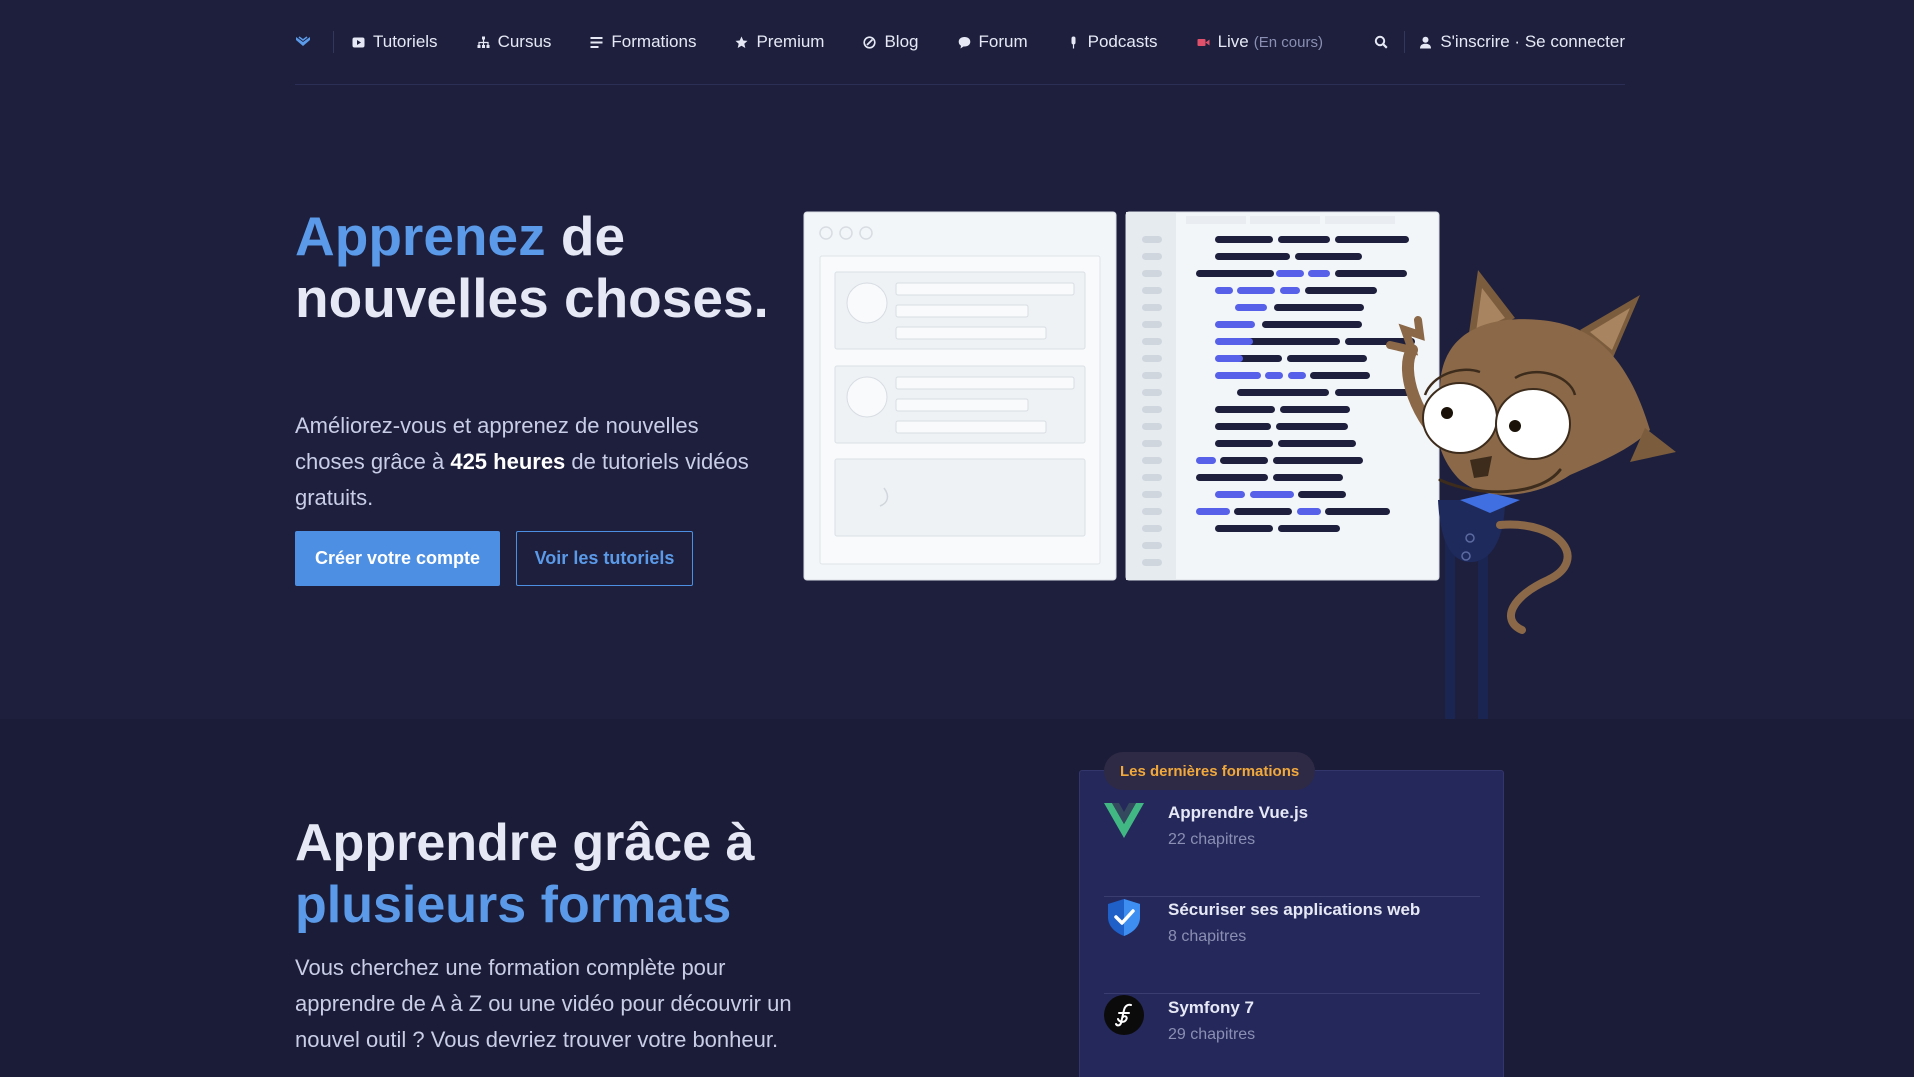  I want to click on star-icon, so click(741, 42).